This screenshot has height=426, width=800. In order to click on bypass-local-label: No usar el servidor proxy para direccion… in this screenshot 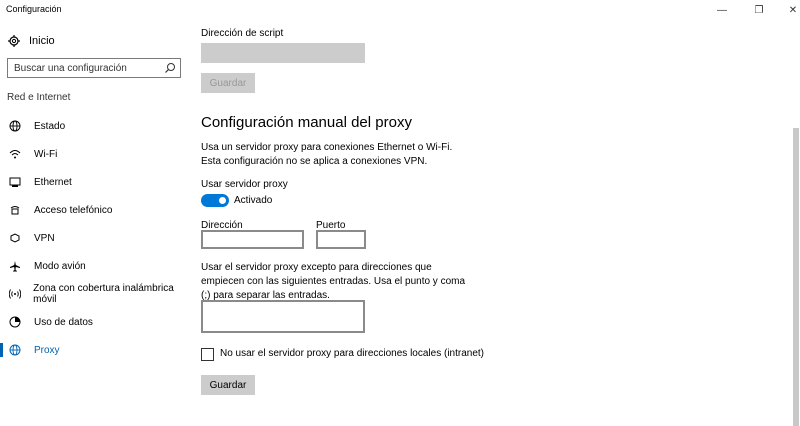, I will do `click(352, 353)`.